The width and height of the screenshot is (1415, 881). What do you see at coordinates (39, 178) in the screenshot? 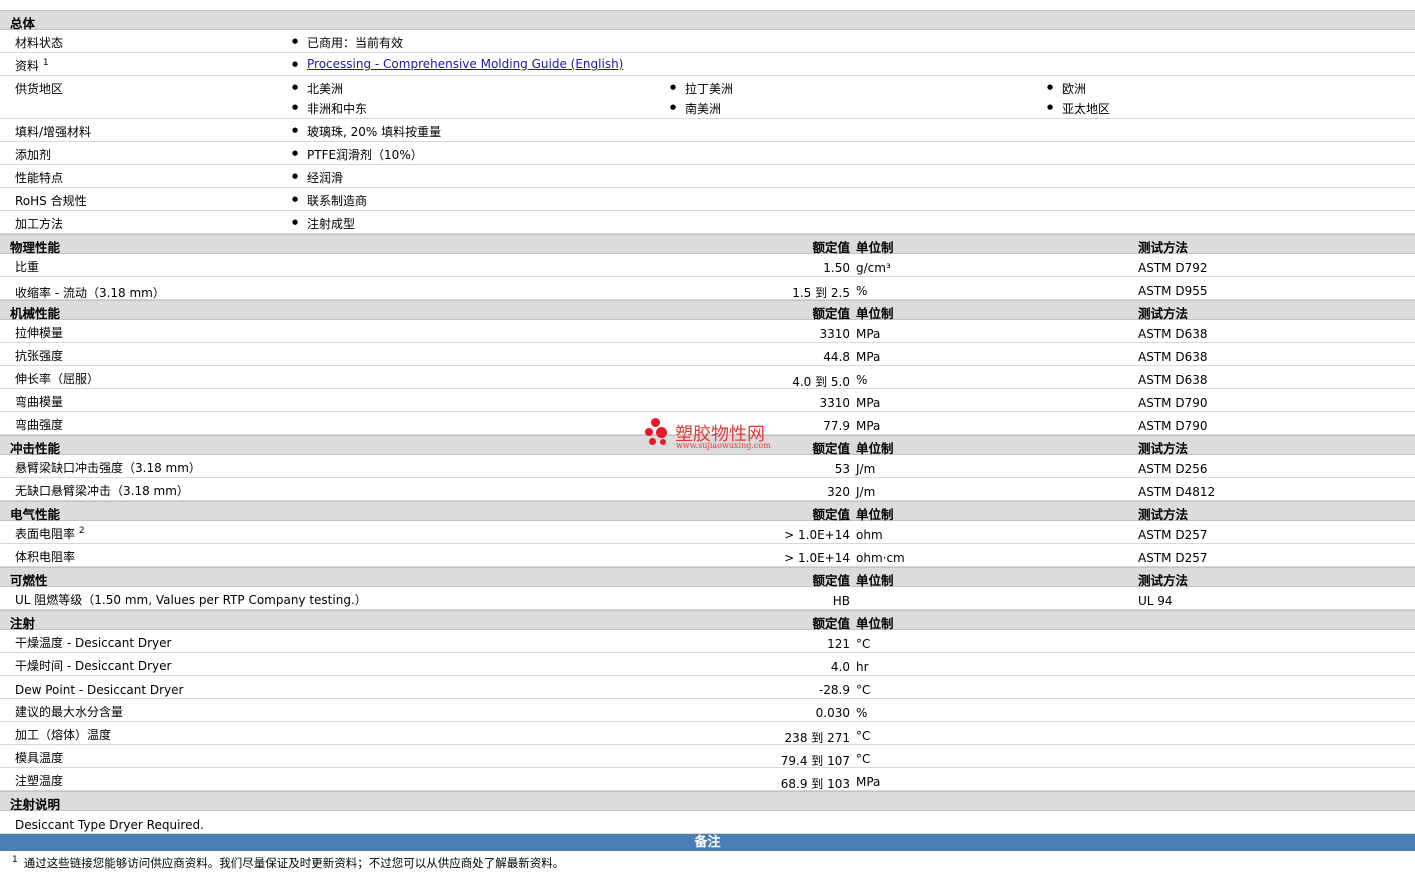
I see `row-label: 性能特点` at bounding box center [39, 178].